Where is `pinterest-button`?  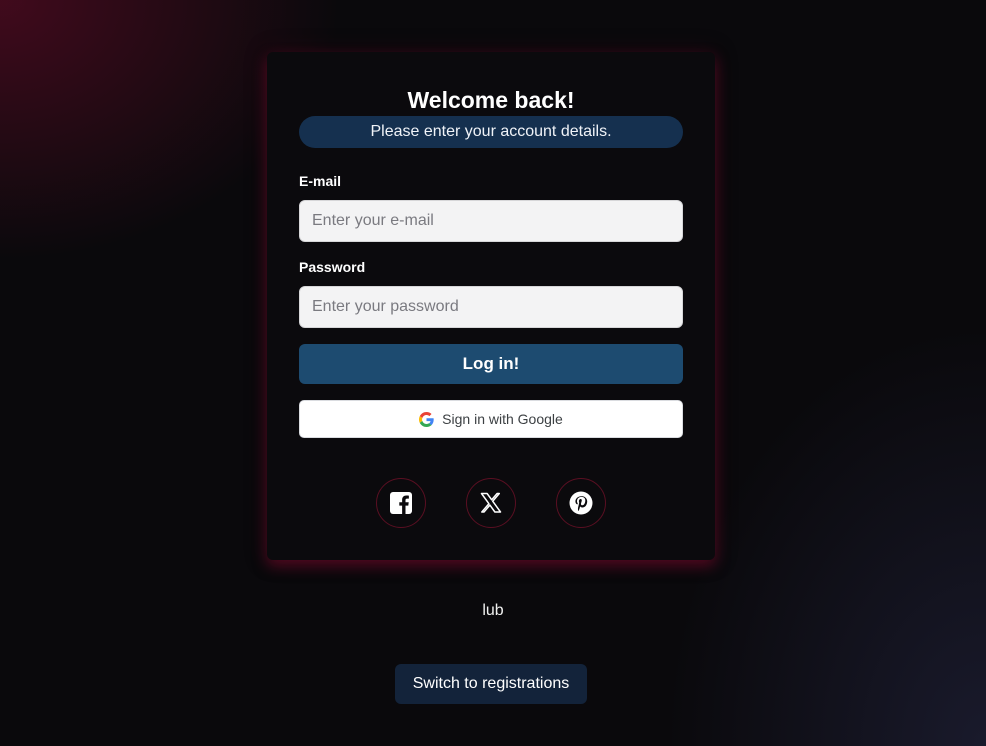
pinterest-button is located at coordinates (581, 503).